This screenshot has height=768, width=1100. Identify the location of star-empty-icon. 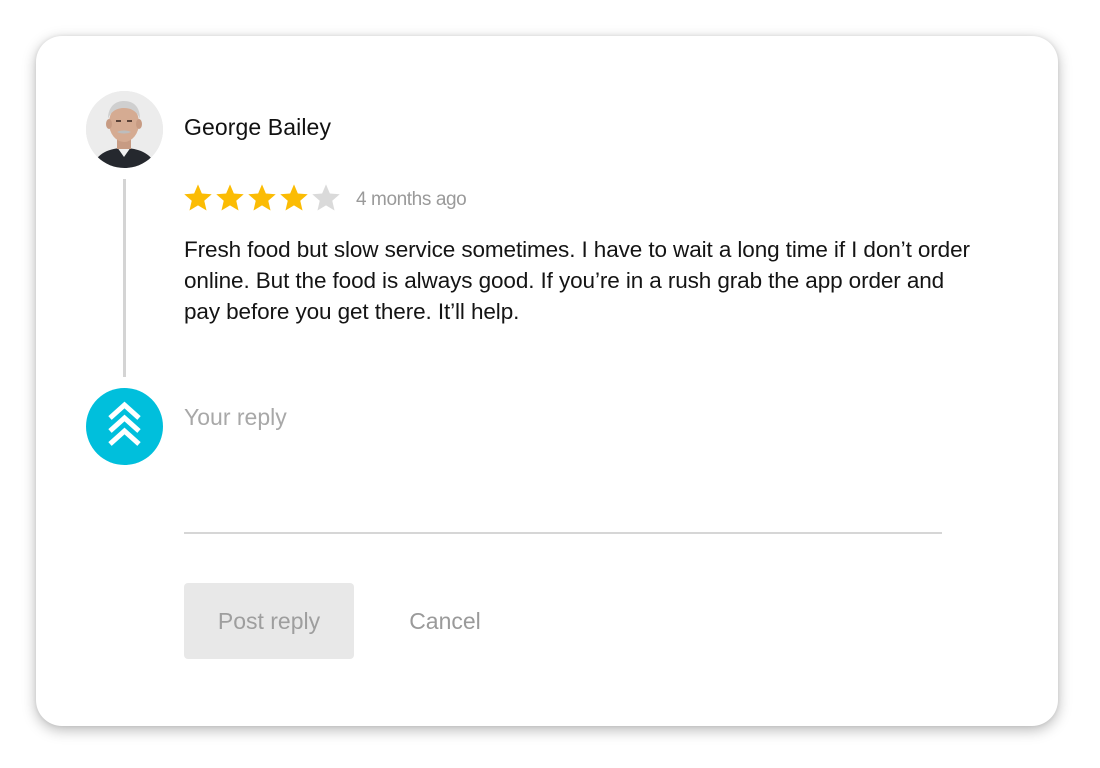
(326, 197).